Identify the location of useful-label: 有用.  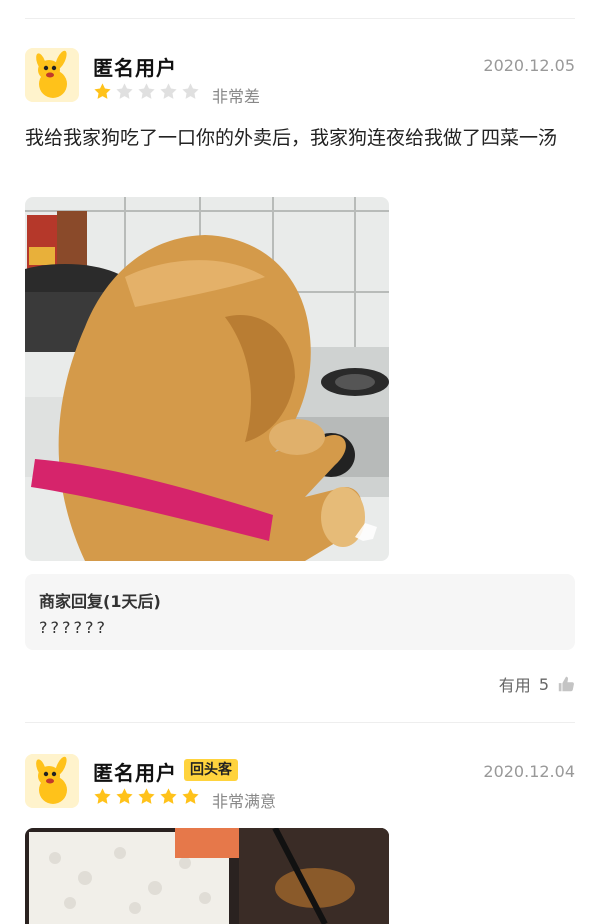
(514, 685).